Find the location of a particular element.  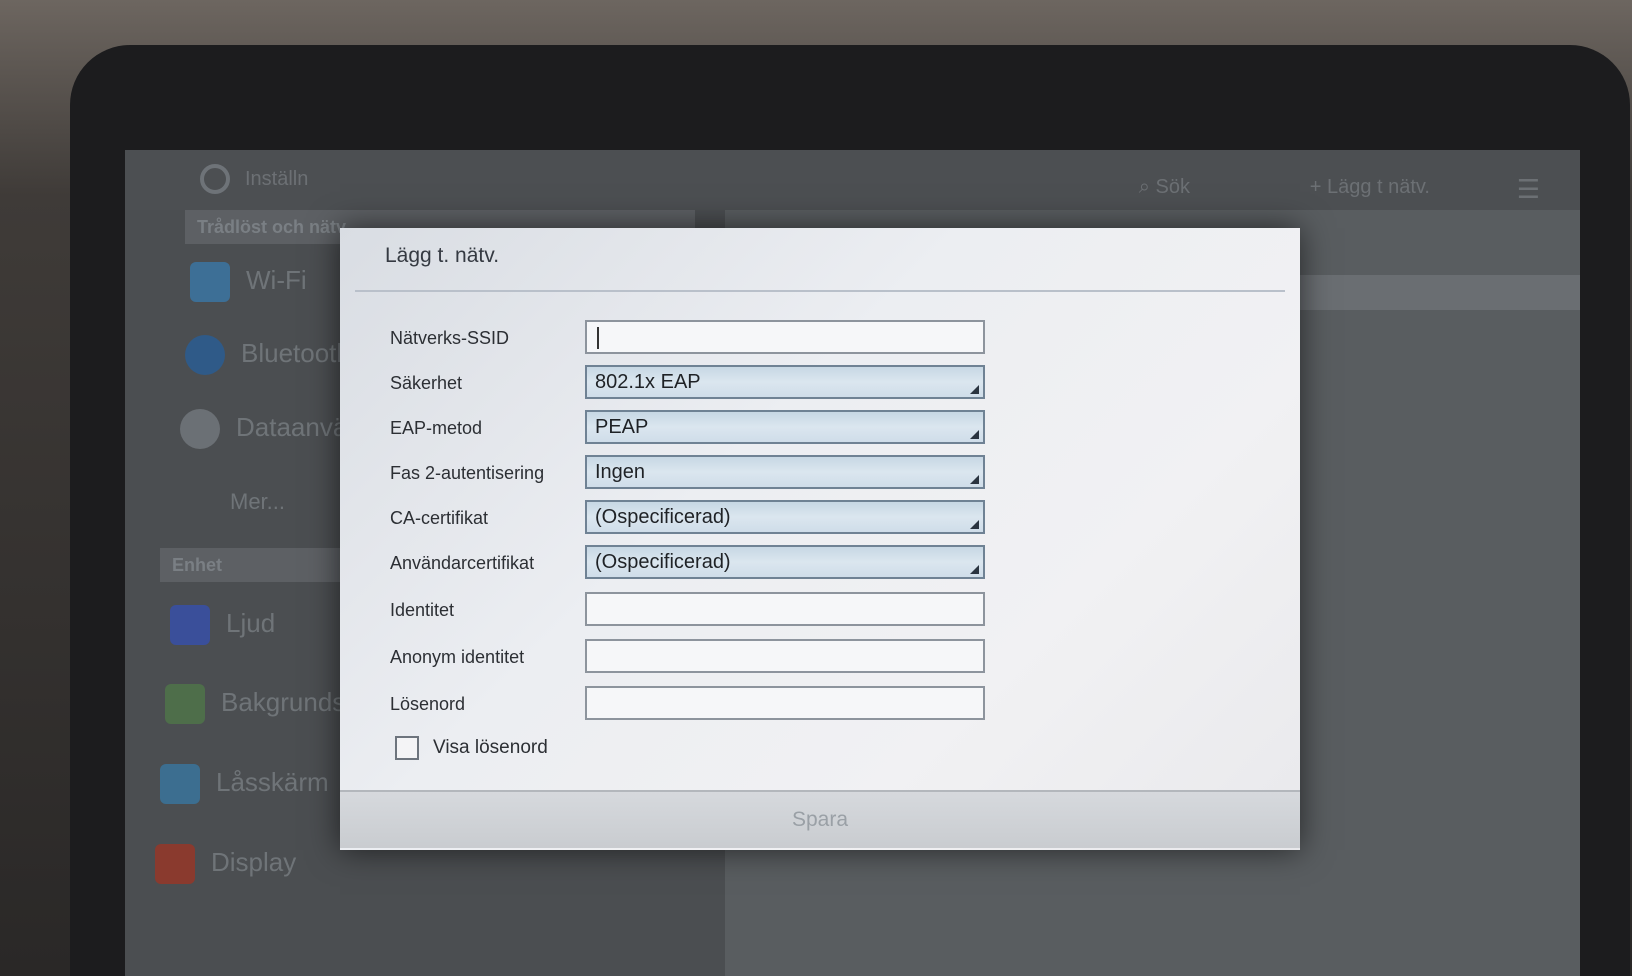

dialog-divider is located at coordinates (820, 291).